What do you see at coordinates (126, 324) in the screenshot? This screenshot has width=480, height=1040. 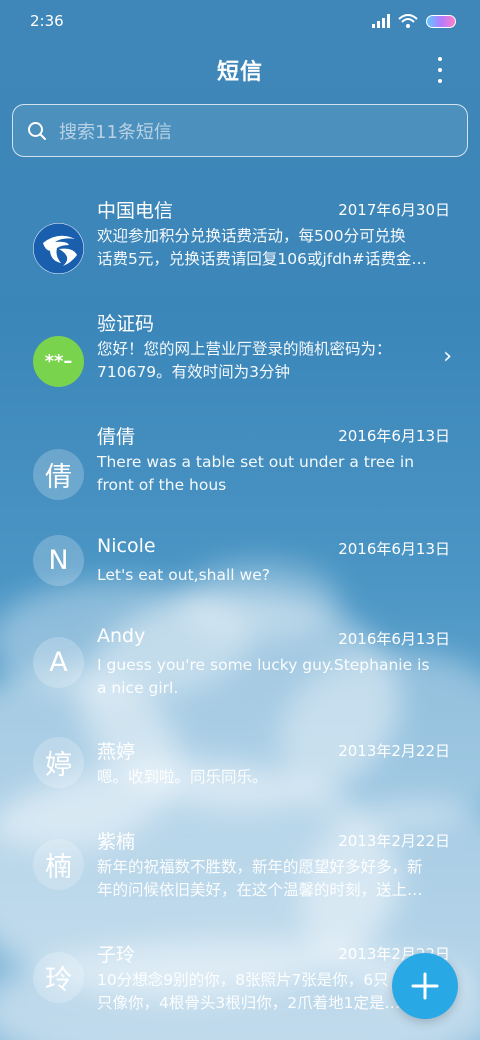 I see `conversation-name: 验证码` at bounding box center [126, 324].